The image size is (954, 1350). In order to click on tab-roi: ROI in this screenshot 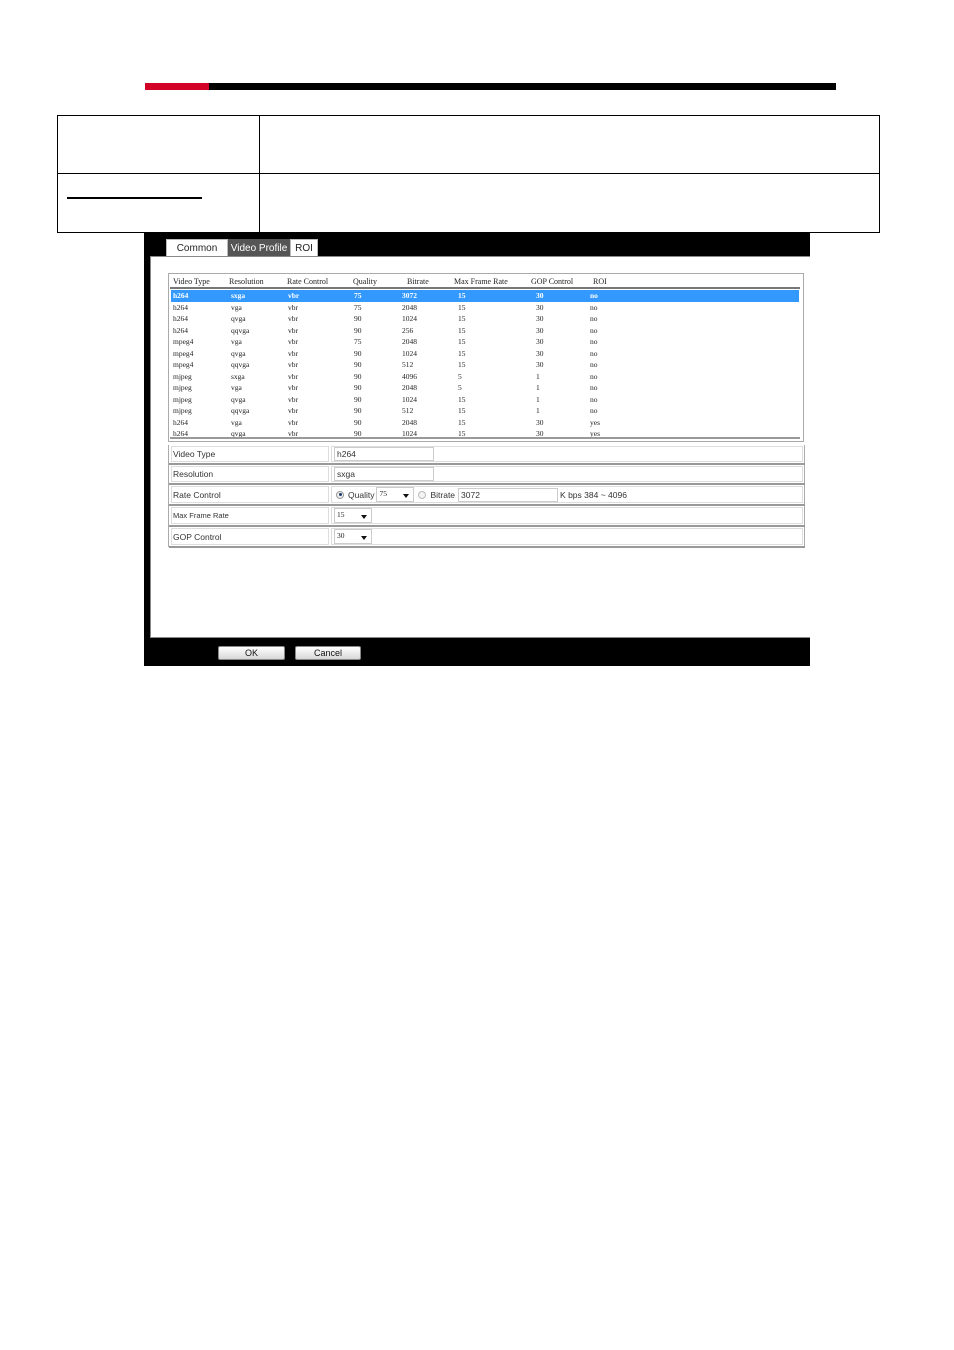, I will do `click(304, 247)`.